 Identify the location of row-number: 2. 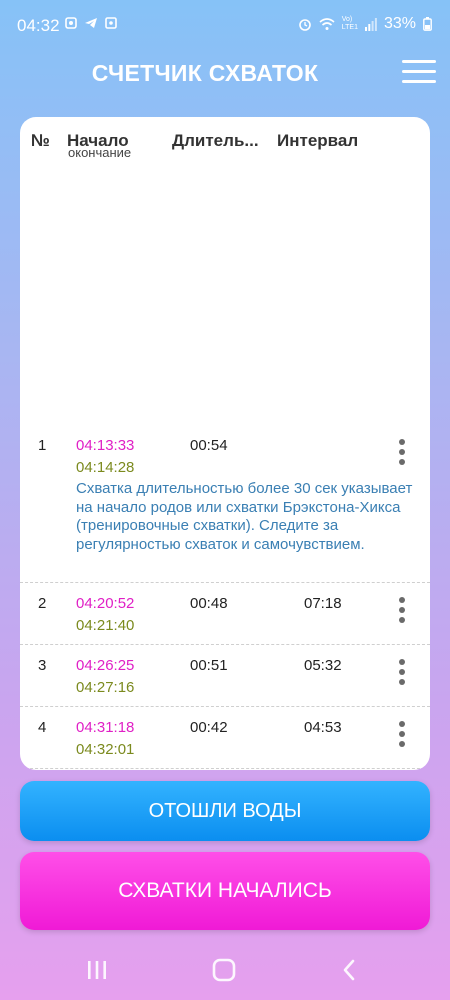
(42, 603).